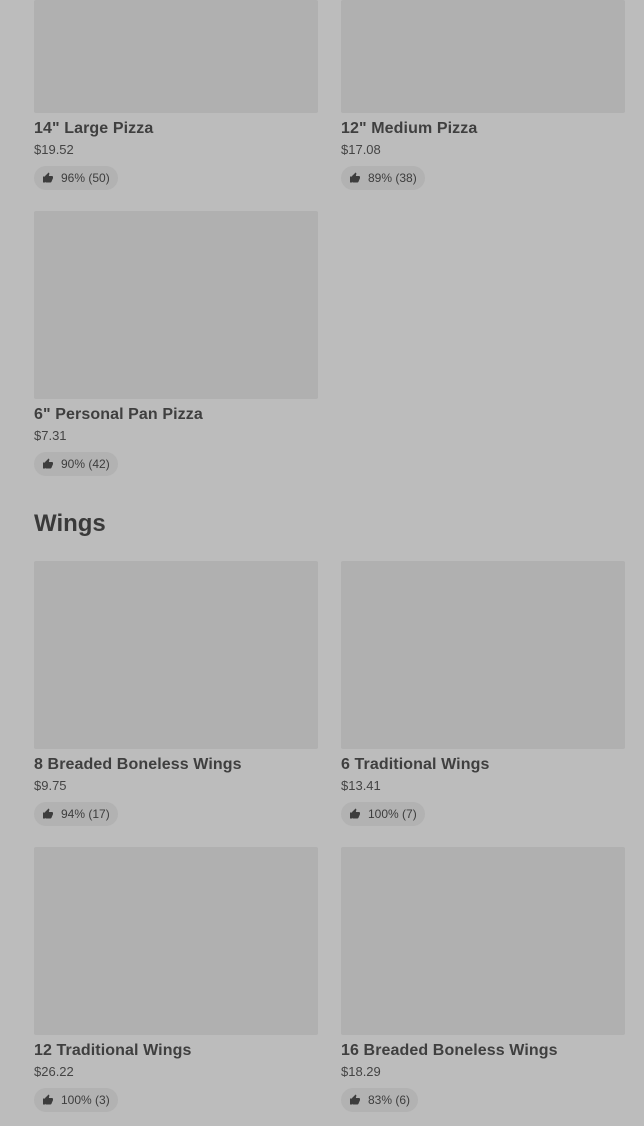 The width and height of the screenshot is (644, 1126). Describe the element at coordinates (392, 814) in the screenshot. I see `rating-text: 100% (7)` at that location.